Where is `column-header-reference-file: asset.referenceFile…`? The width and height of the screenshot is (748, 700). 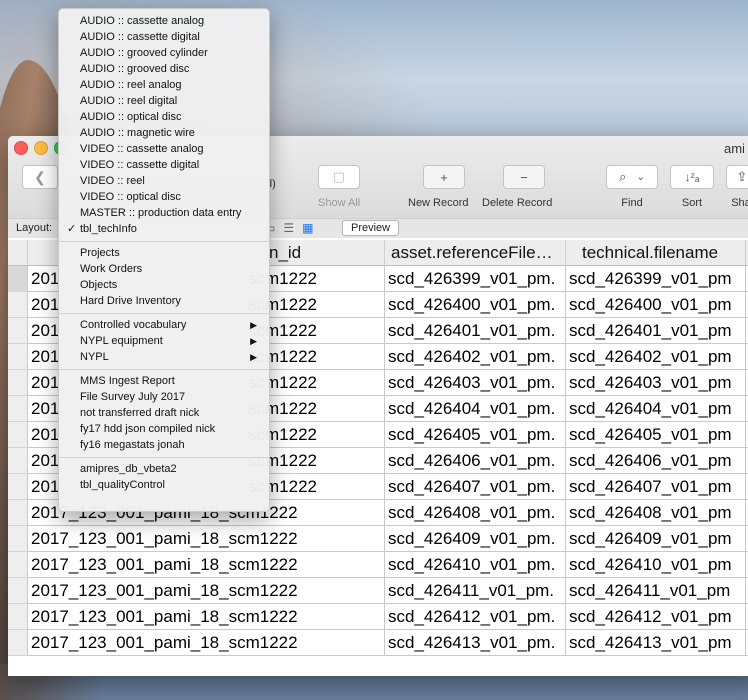 column-header-reference-file: asset.referenceFile… is located at coordinates (475, 253).